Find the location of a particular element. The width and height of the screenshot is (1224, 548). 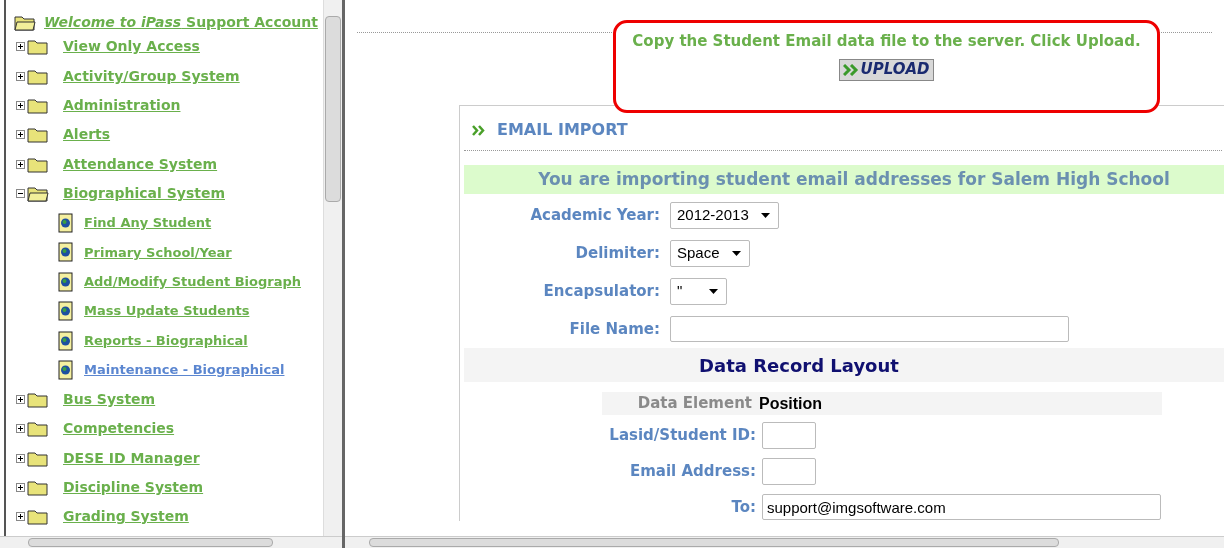

vertical-scrollbar is located at coordinates (332, 268).